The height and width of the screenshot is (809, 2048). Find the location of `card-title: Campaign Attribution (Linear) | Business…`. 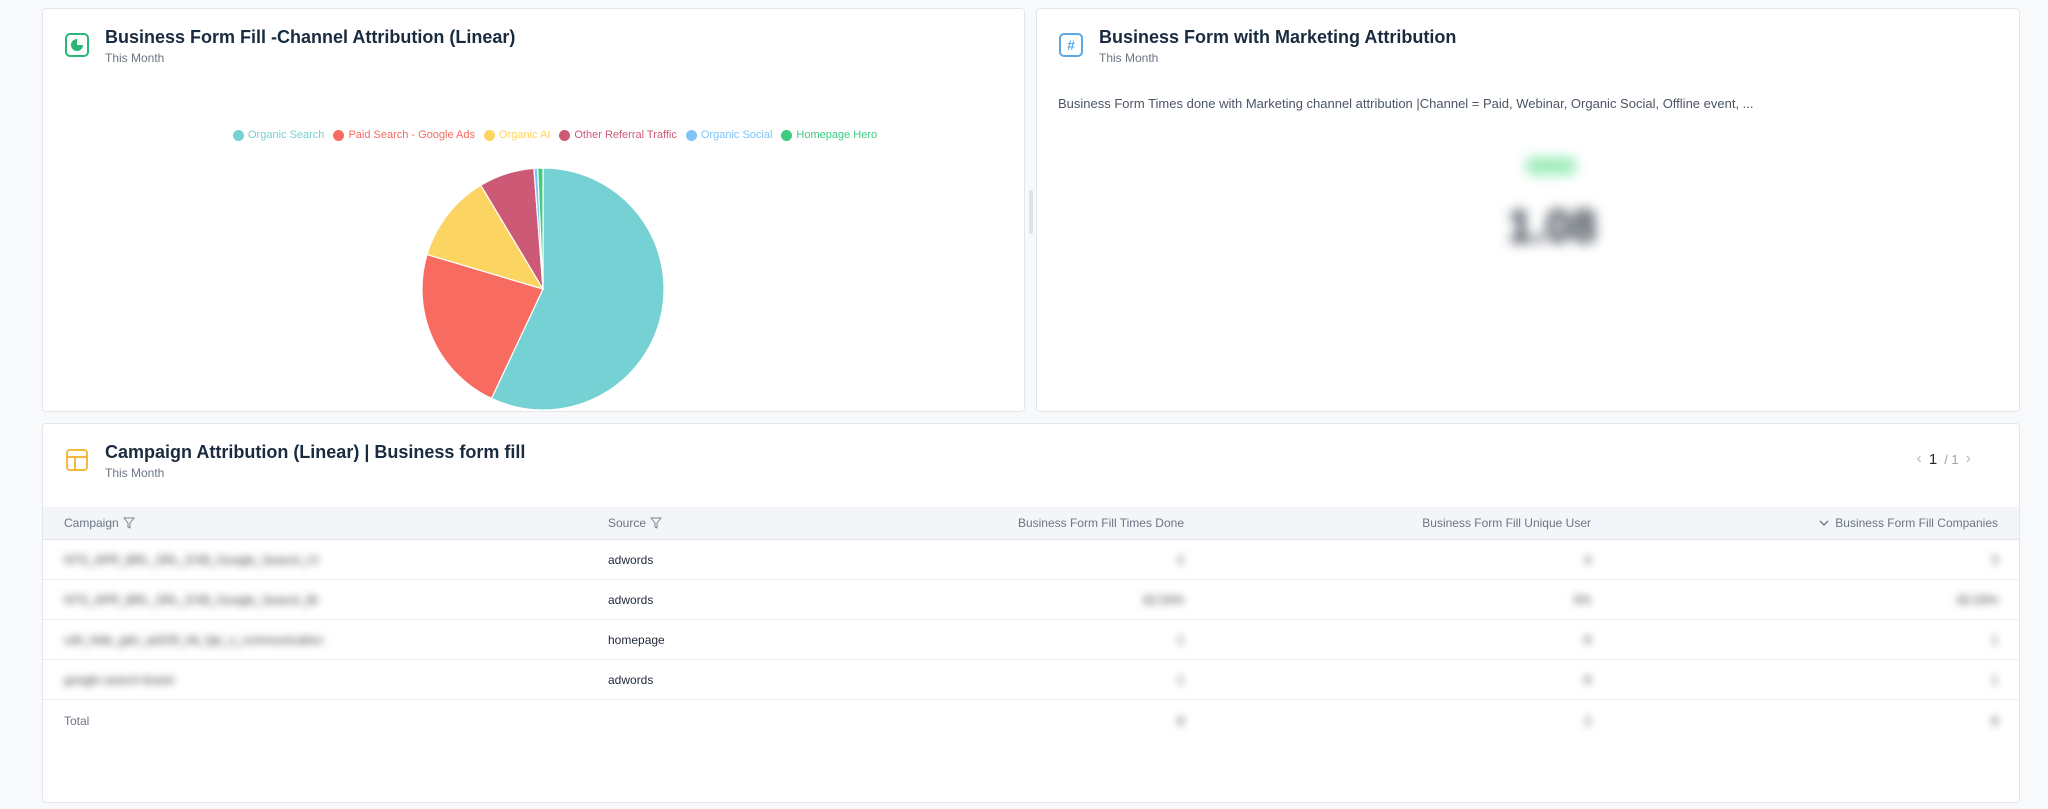

card-title: Campaign Attribution (Linear) | Business… is located at coordinates (315, 452).